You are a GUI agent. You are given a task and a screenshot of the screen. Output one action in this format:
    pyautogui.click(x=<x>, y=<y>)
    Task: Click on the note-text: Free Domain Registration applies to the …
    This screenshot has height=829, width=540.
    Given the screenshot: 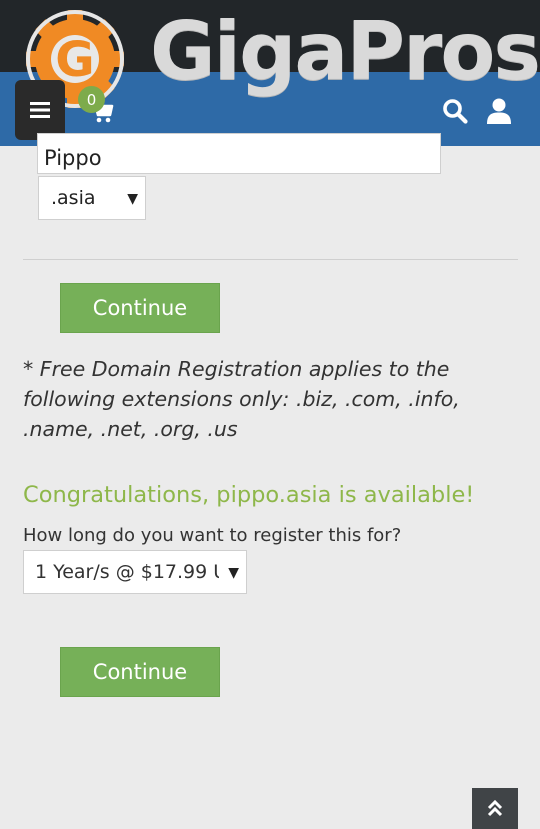 What is the action you would take?
    pyautogui.click(x=241, y=399)
    